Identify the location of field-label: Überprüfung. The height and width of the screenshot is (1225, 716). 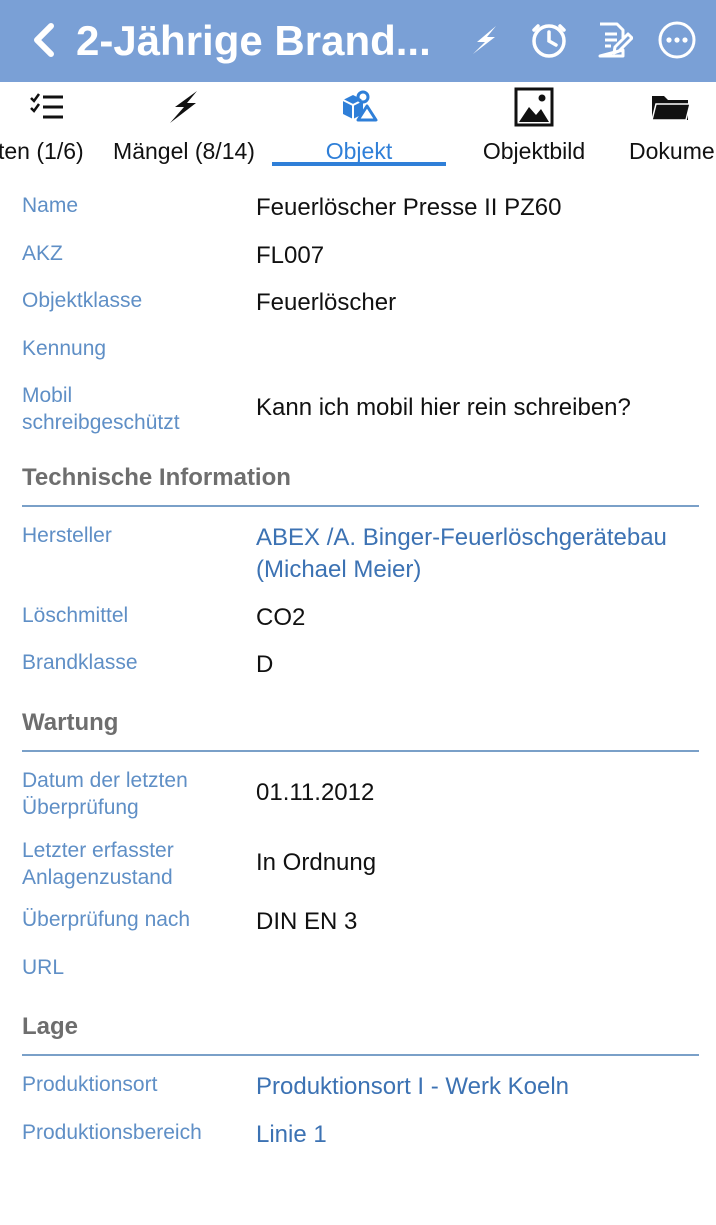
(80, 807).